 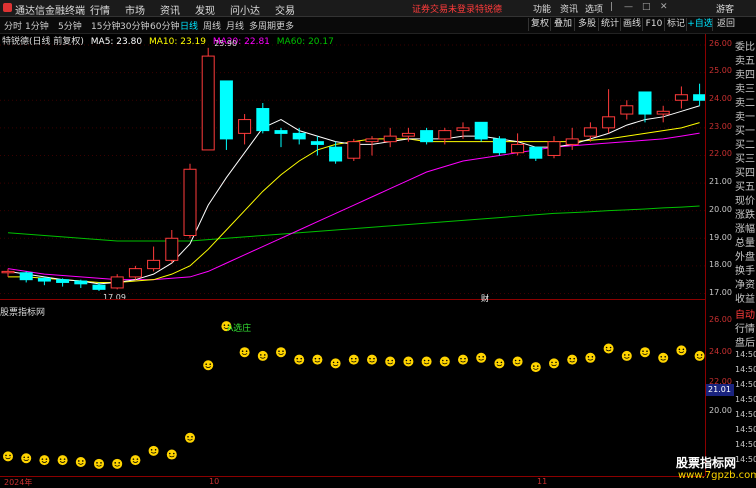 I want to click on tool-fuquan: 复权, so click(x=539, y=24).